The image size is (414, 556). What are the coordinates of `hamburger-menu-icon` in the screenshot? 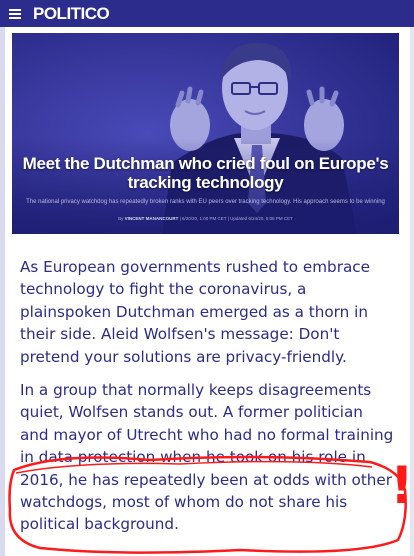 It's located at (15, 13).